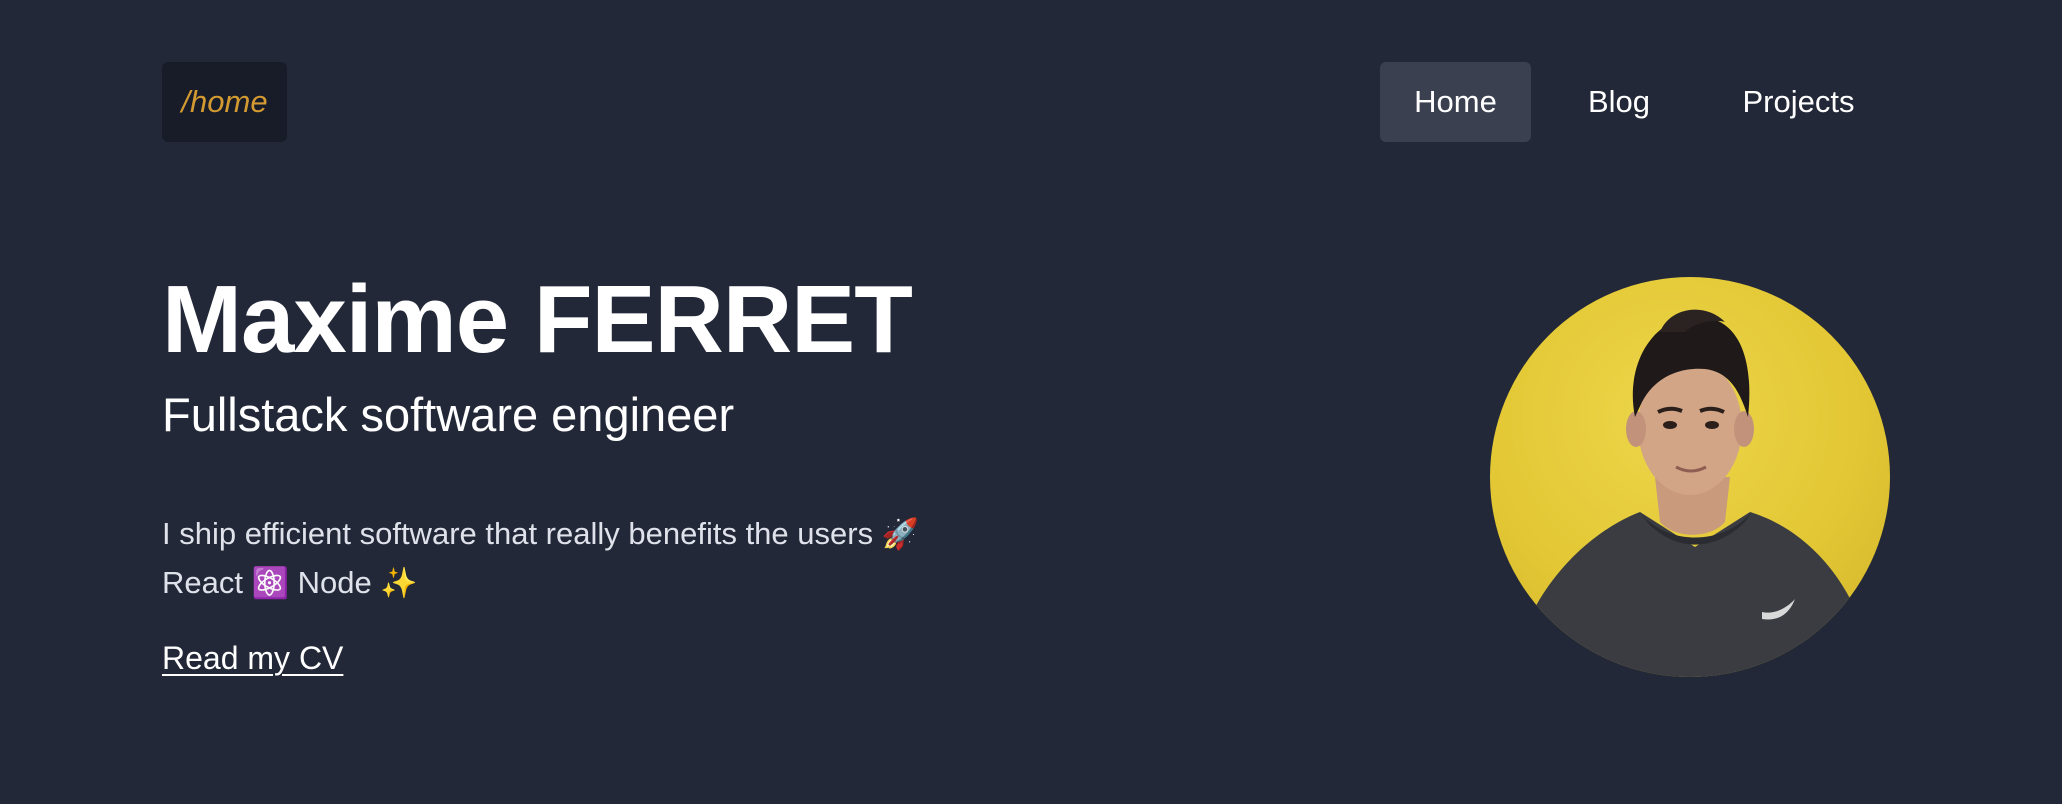  What do you see at coordinates (448, 414) in the screenshot?
I see `job-title: Fullstack software engineer` at bounding box center [448, 414].